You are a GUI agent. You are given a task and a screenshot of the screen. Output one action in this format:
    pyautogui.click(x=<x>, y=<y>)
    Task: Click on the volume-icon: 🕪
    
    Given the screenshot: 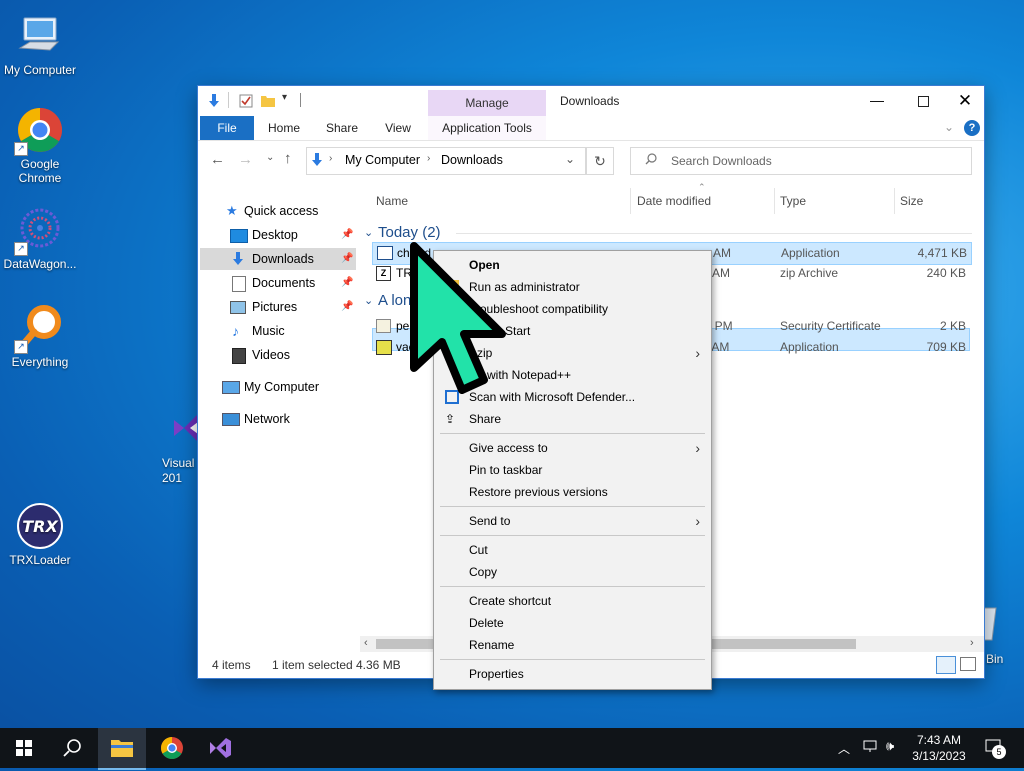 What is the action you would take?
    pyautogui.click(x=890, y=746)
    